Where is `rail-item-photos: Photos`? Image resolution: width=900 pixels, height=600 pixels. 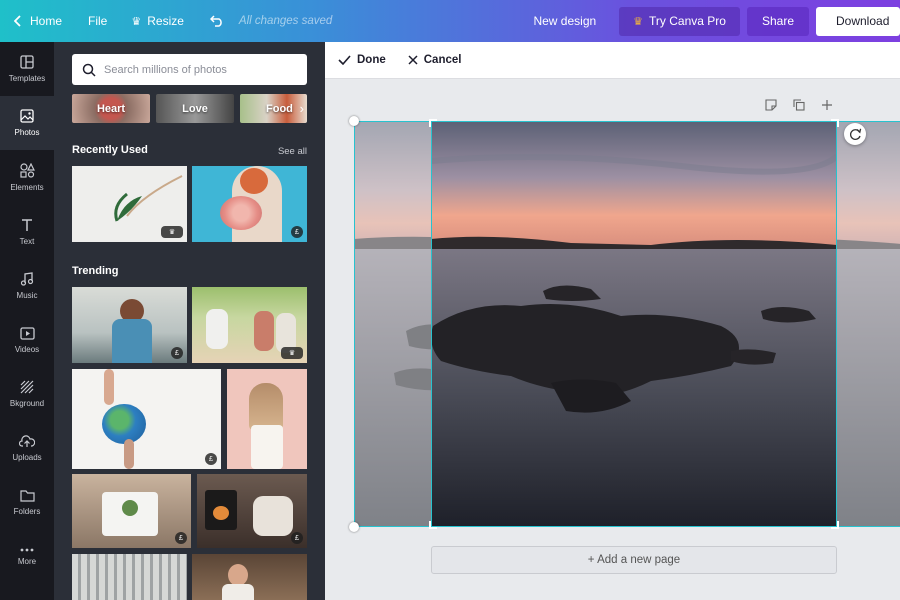 rail-item-photos: Photos is located at coordinates (27, 123).